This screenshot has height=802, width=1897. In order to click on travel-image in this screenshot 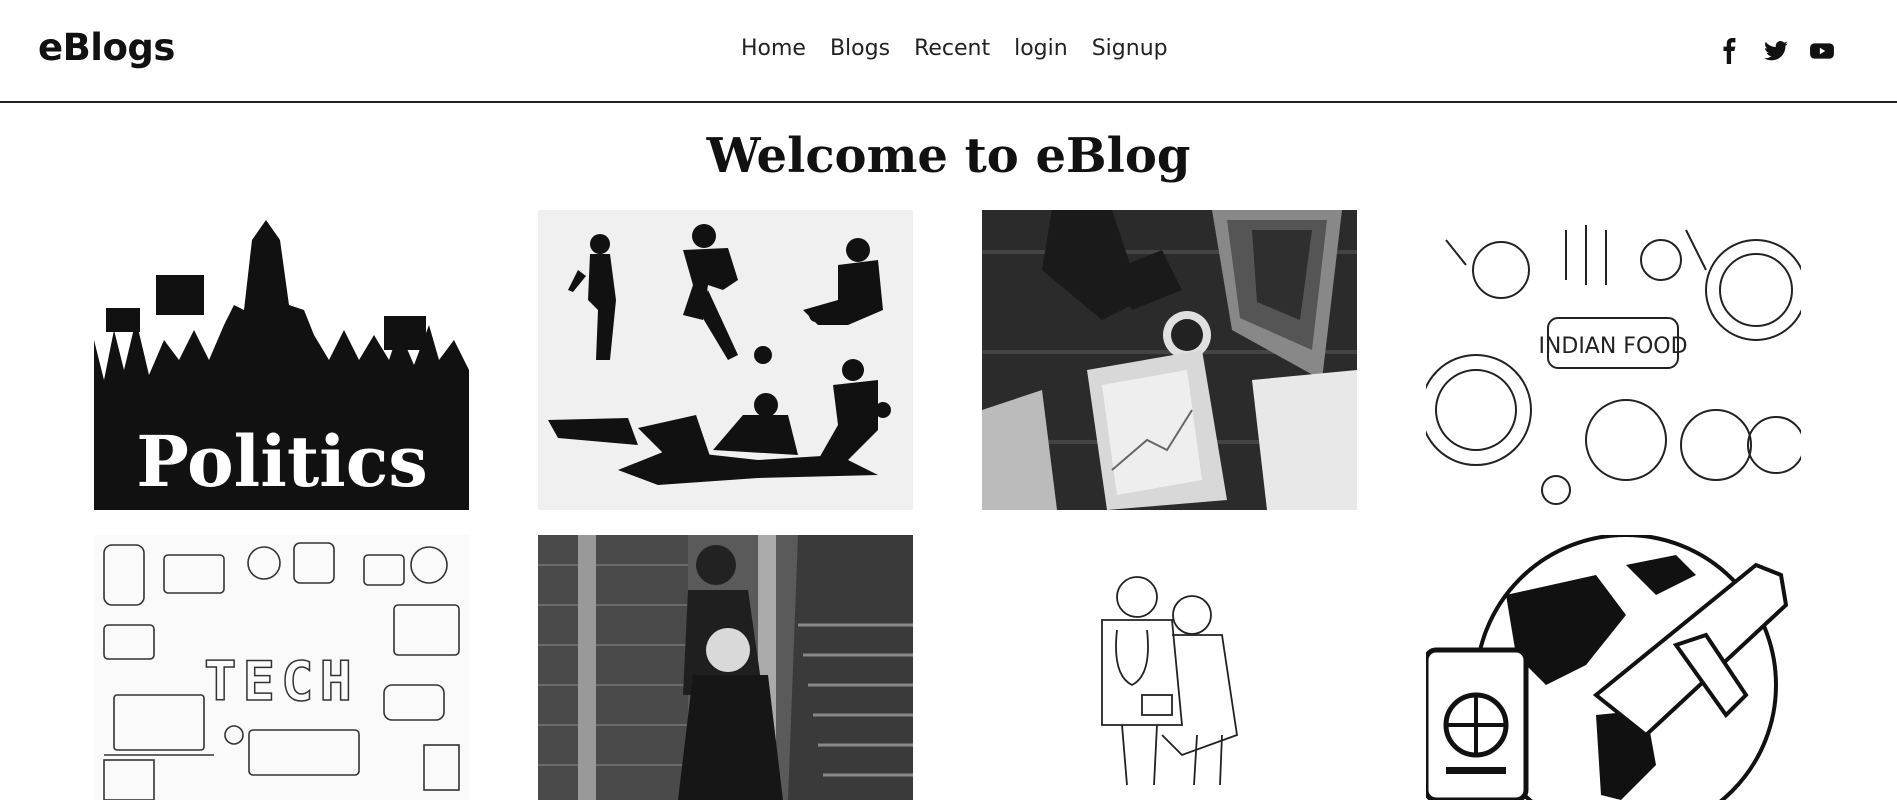, I will do `click(1613, 667)`.